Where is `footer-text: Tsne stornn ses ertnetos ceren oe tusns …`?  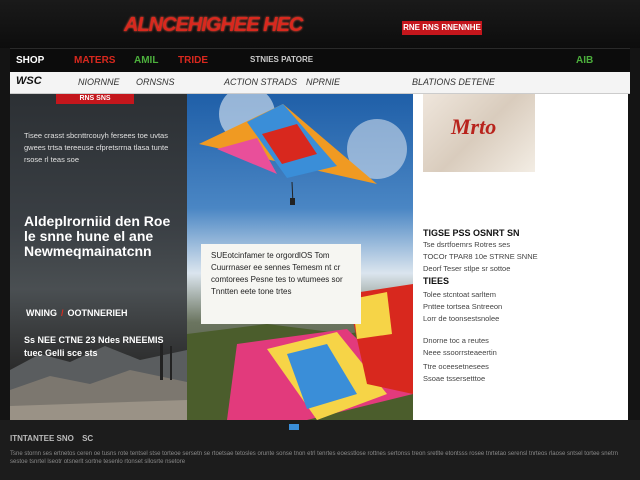
footer-text: Tsne stornn ses ertnetos ceren oe tusns … is located at coordinates (314, 458).